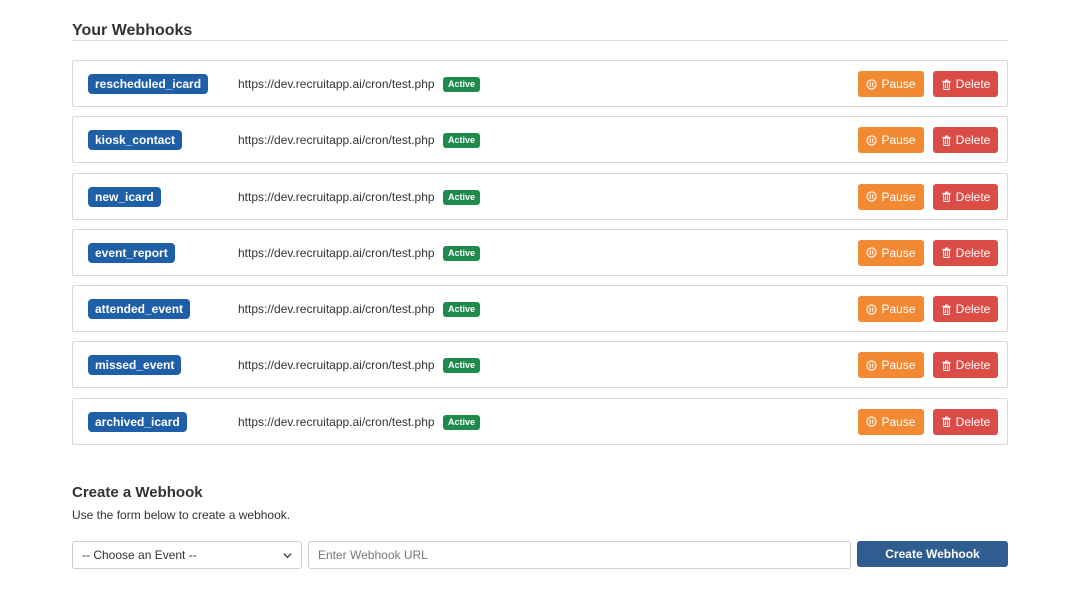 This screenshot has width=1080, height=608. I want to click on event-badge: archived_icard, so click(137, 421).